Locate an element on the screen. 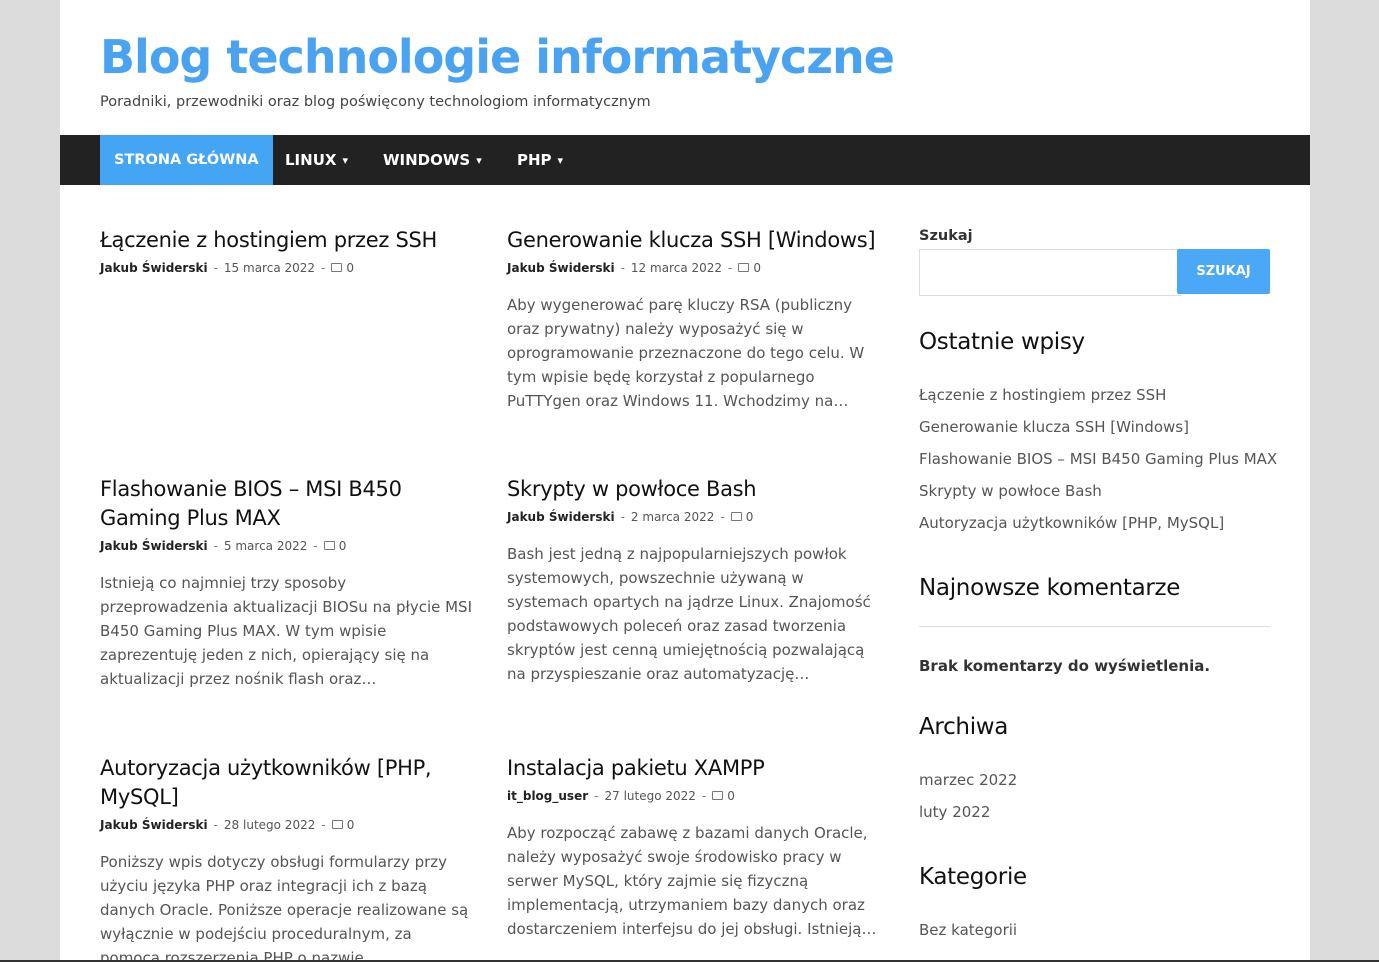  post-title: Łączenie z hostingiem przez SSH is located at coordinates (287, 240).